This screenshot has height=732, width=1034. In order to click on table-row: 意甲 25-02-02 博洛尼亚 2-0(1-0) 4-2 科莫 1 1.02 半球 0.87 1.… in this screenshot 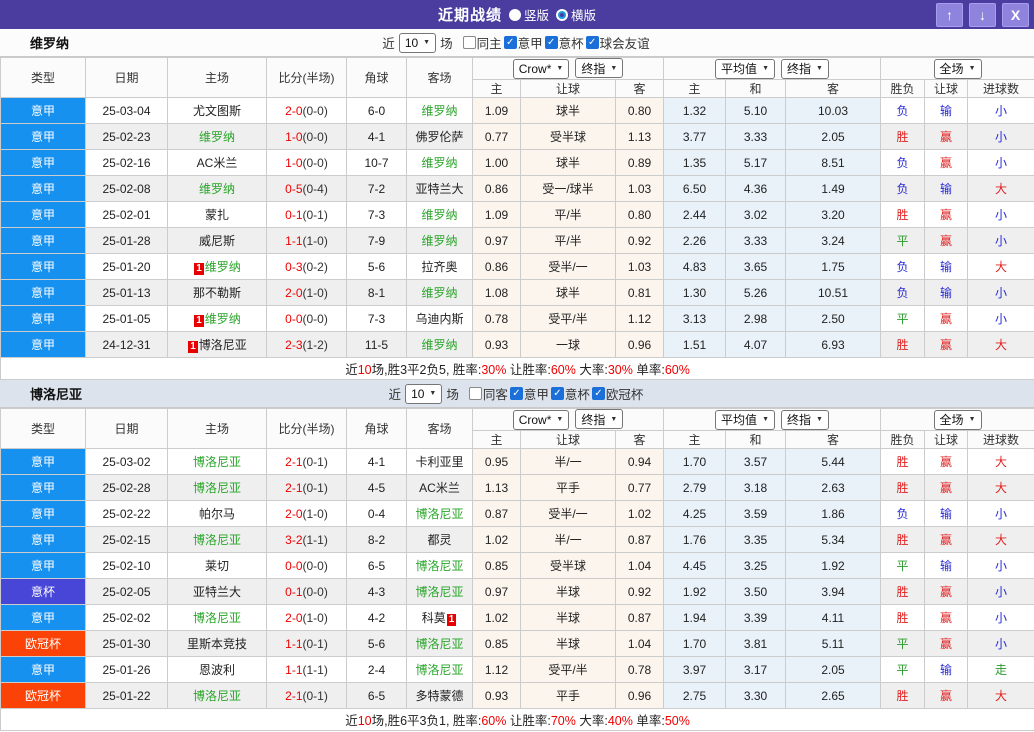, I will do `click(517, 617)`.